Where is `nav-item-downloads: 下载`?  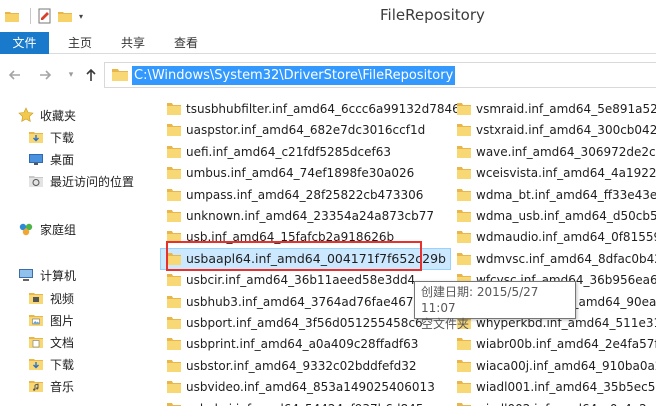 nav-item-downloads: 下载 is located at coordinates (51, 137).